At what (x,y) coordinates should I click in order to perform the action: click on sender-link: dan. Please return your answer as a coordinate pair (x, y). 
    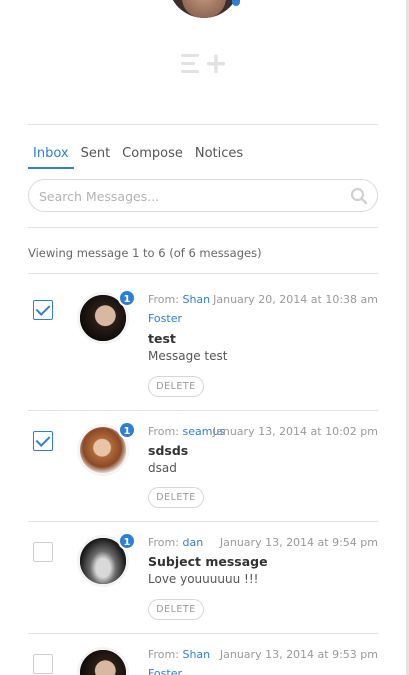
    Looking at the image, I should click on (192, 542).